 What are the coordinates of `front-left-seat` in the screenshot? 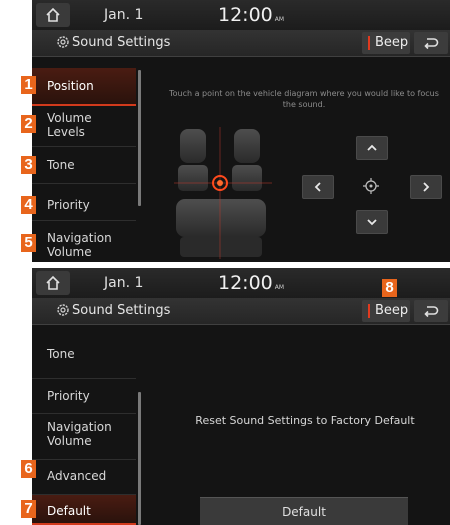 It's located at (193, 160).